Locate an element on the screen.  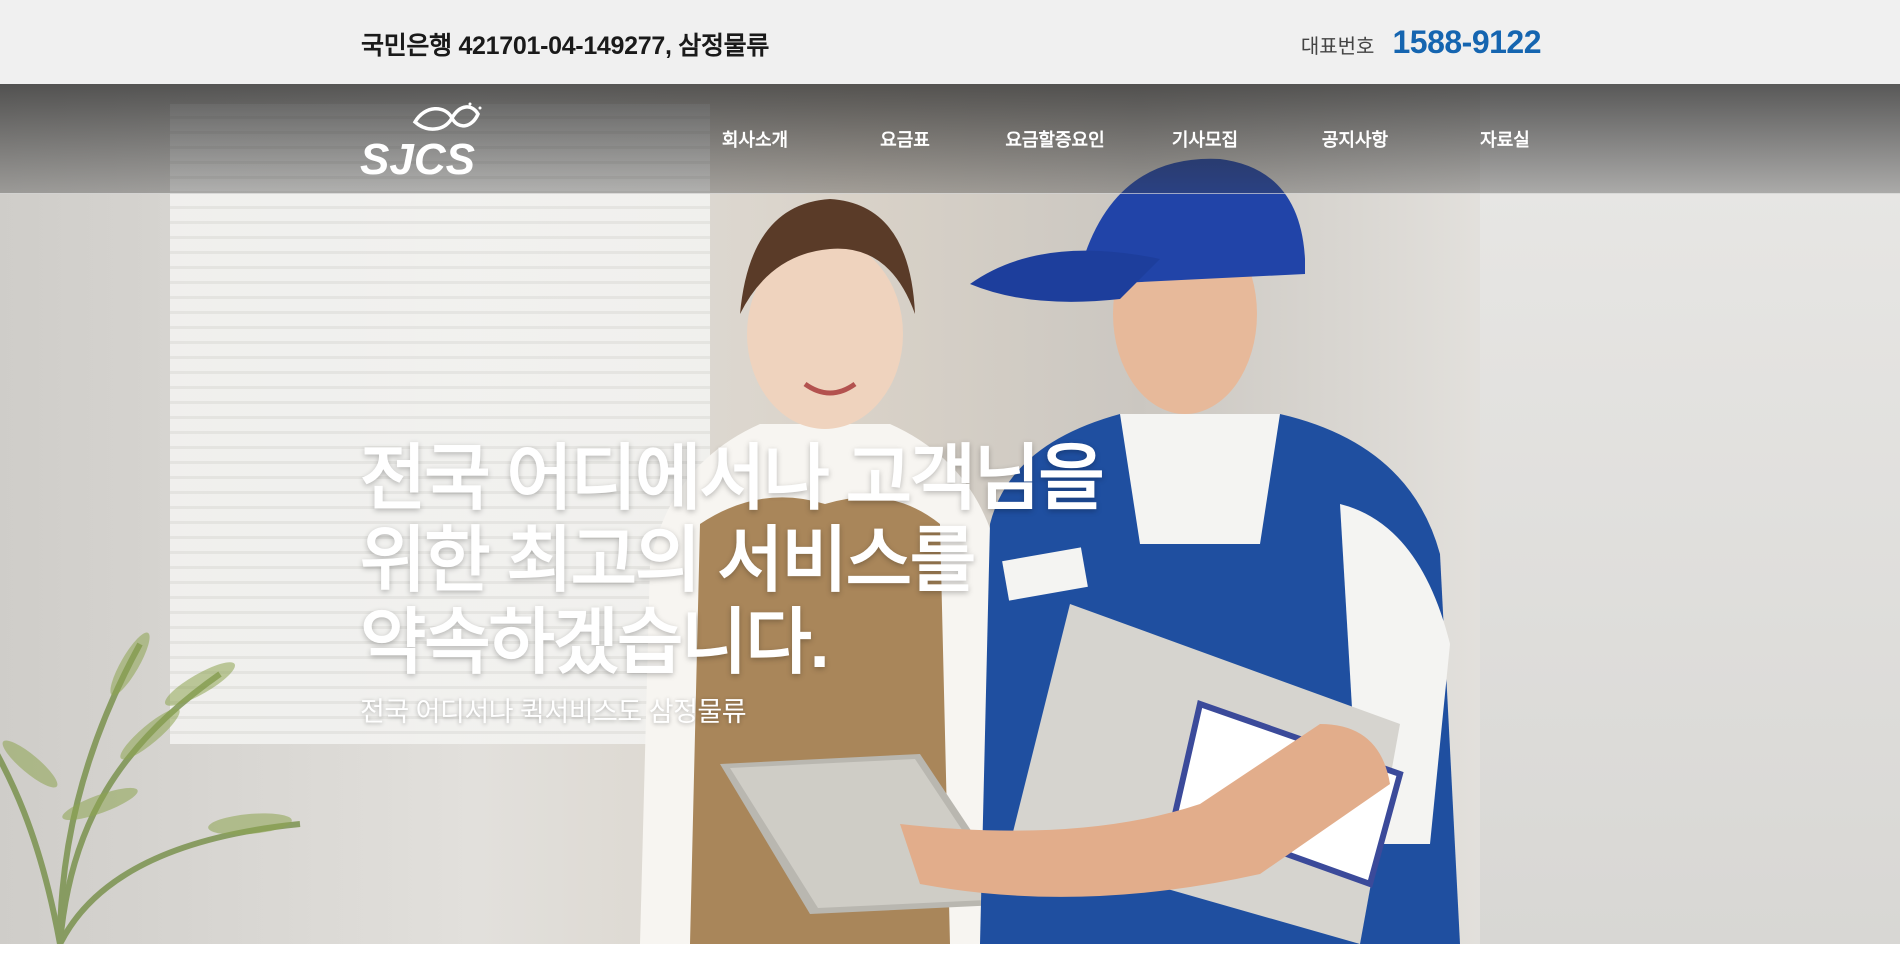
phone-label: 대표번호 is located at coordinates (1337, 47).